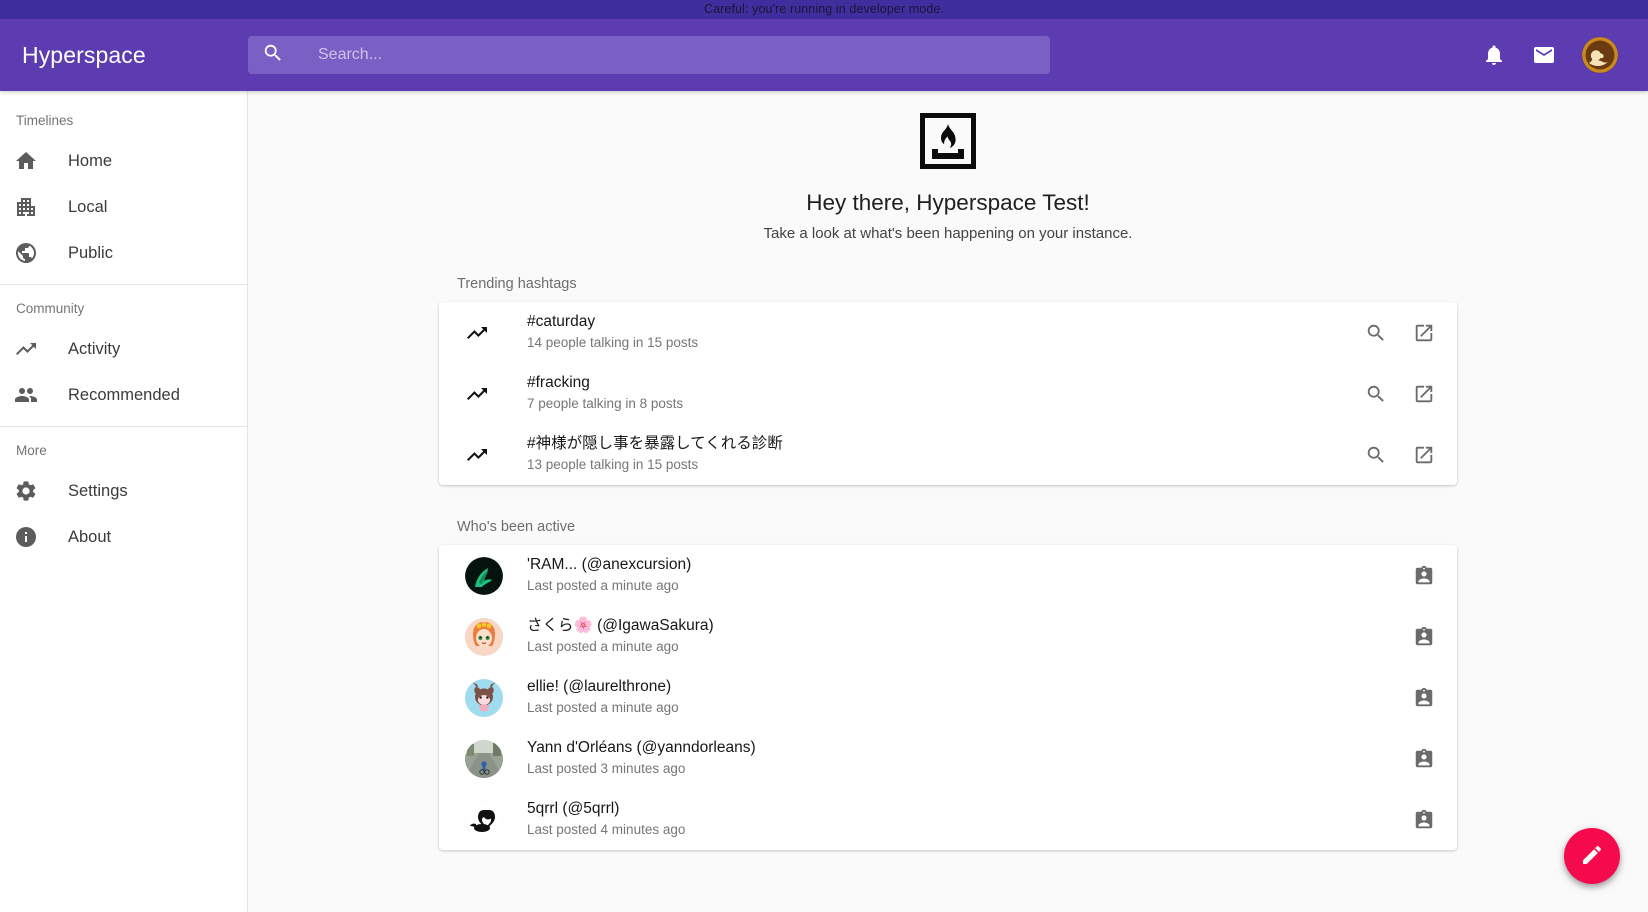 This screenshot has height=912, width=1648. I want to click on sidebar-item-about: About, so click(123, 537).